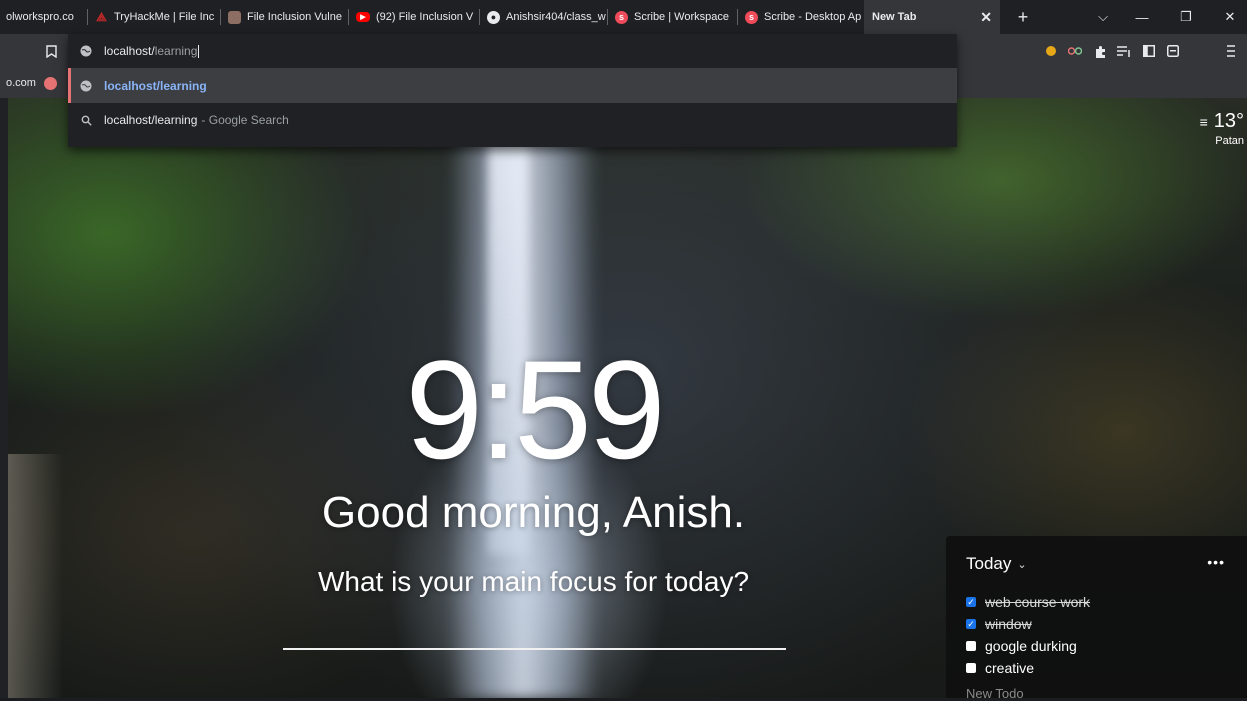 The height and width of the screenshot is (701, 1247). I want to click on todo-item: ✓ window, so click(1028, 624).